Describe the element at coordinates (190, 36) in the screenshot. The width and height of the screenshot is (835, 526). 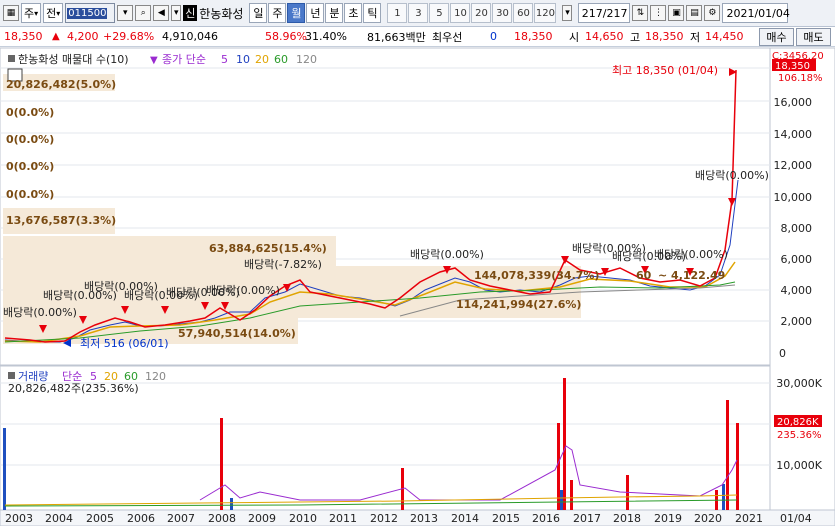
I see `volume-value: 4,910,046` at that location.